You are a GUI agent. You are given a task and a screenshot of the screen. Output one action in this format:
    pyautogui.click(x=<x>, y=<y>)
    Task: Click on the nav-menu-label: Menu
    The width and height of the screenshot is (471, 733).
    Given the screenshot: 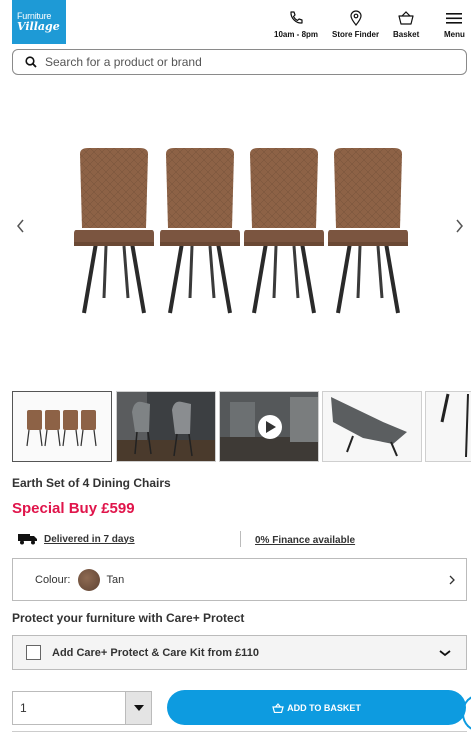 What is the action you would take?
    pyautogui.click(x=454, y=34)
    